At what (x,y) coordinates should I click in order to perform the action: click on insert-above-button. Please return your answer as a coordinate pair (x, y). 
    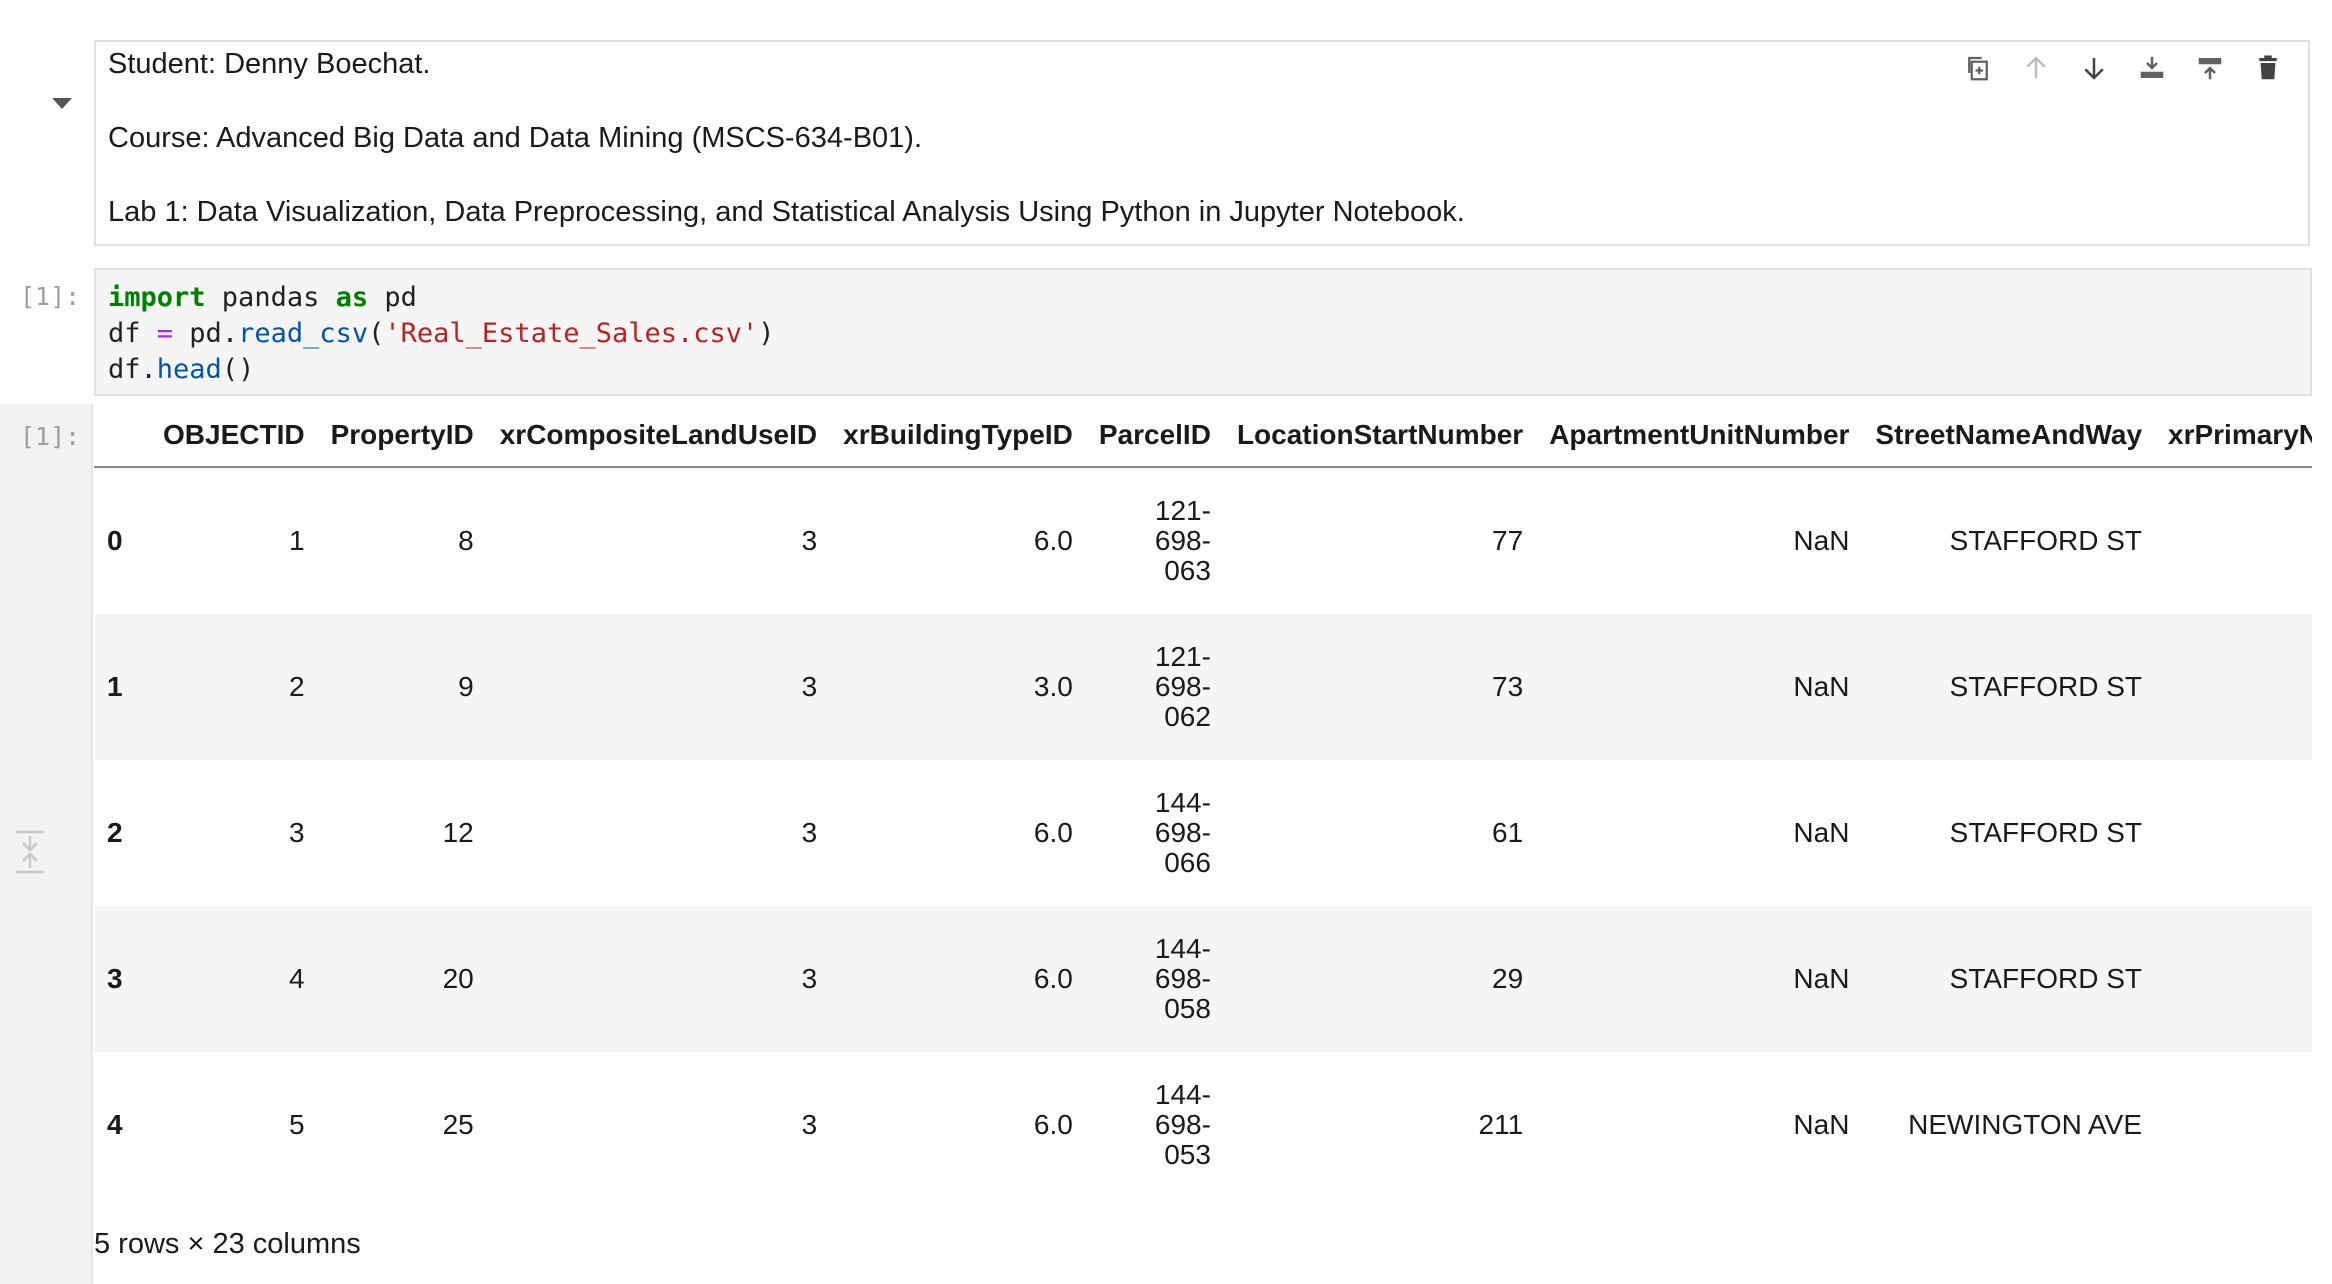
    Looking at the image, I should click on (2210, 68).